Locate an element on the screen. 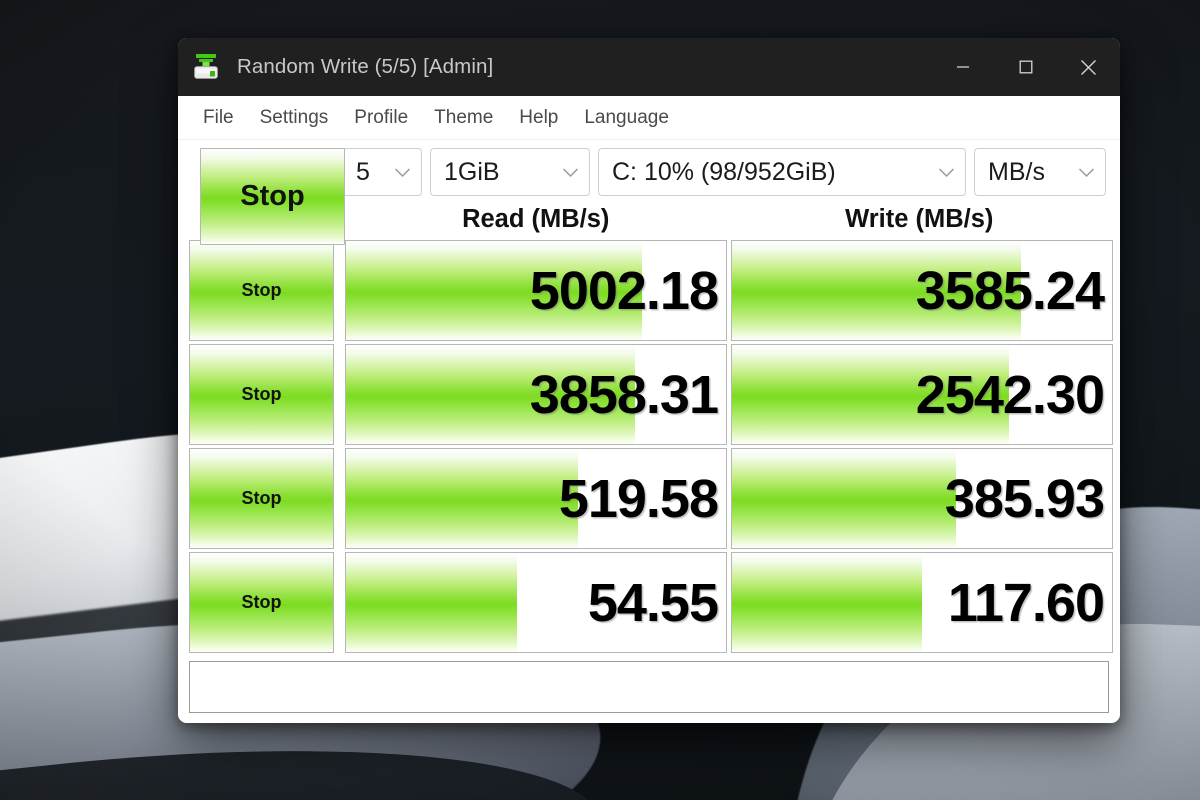 This screenshot has height=800, width=1200. table-row: Stop 5002.18 3585.24 is located at coordinates (651, 292).